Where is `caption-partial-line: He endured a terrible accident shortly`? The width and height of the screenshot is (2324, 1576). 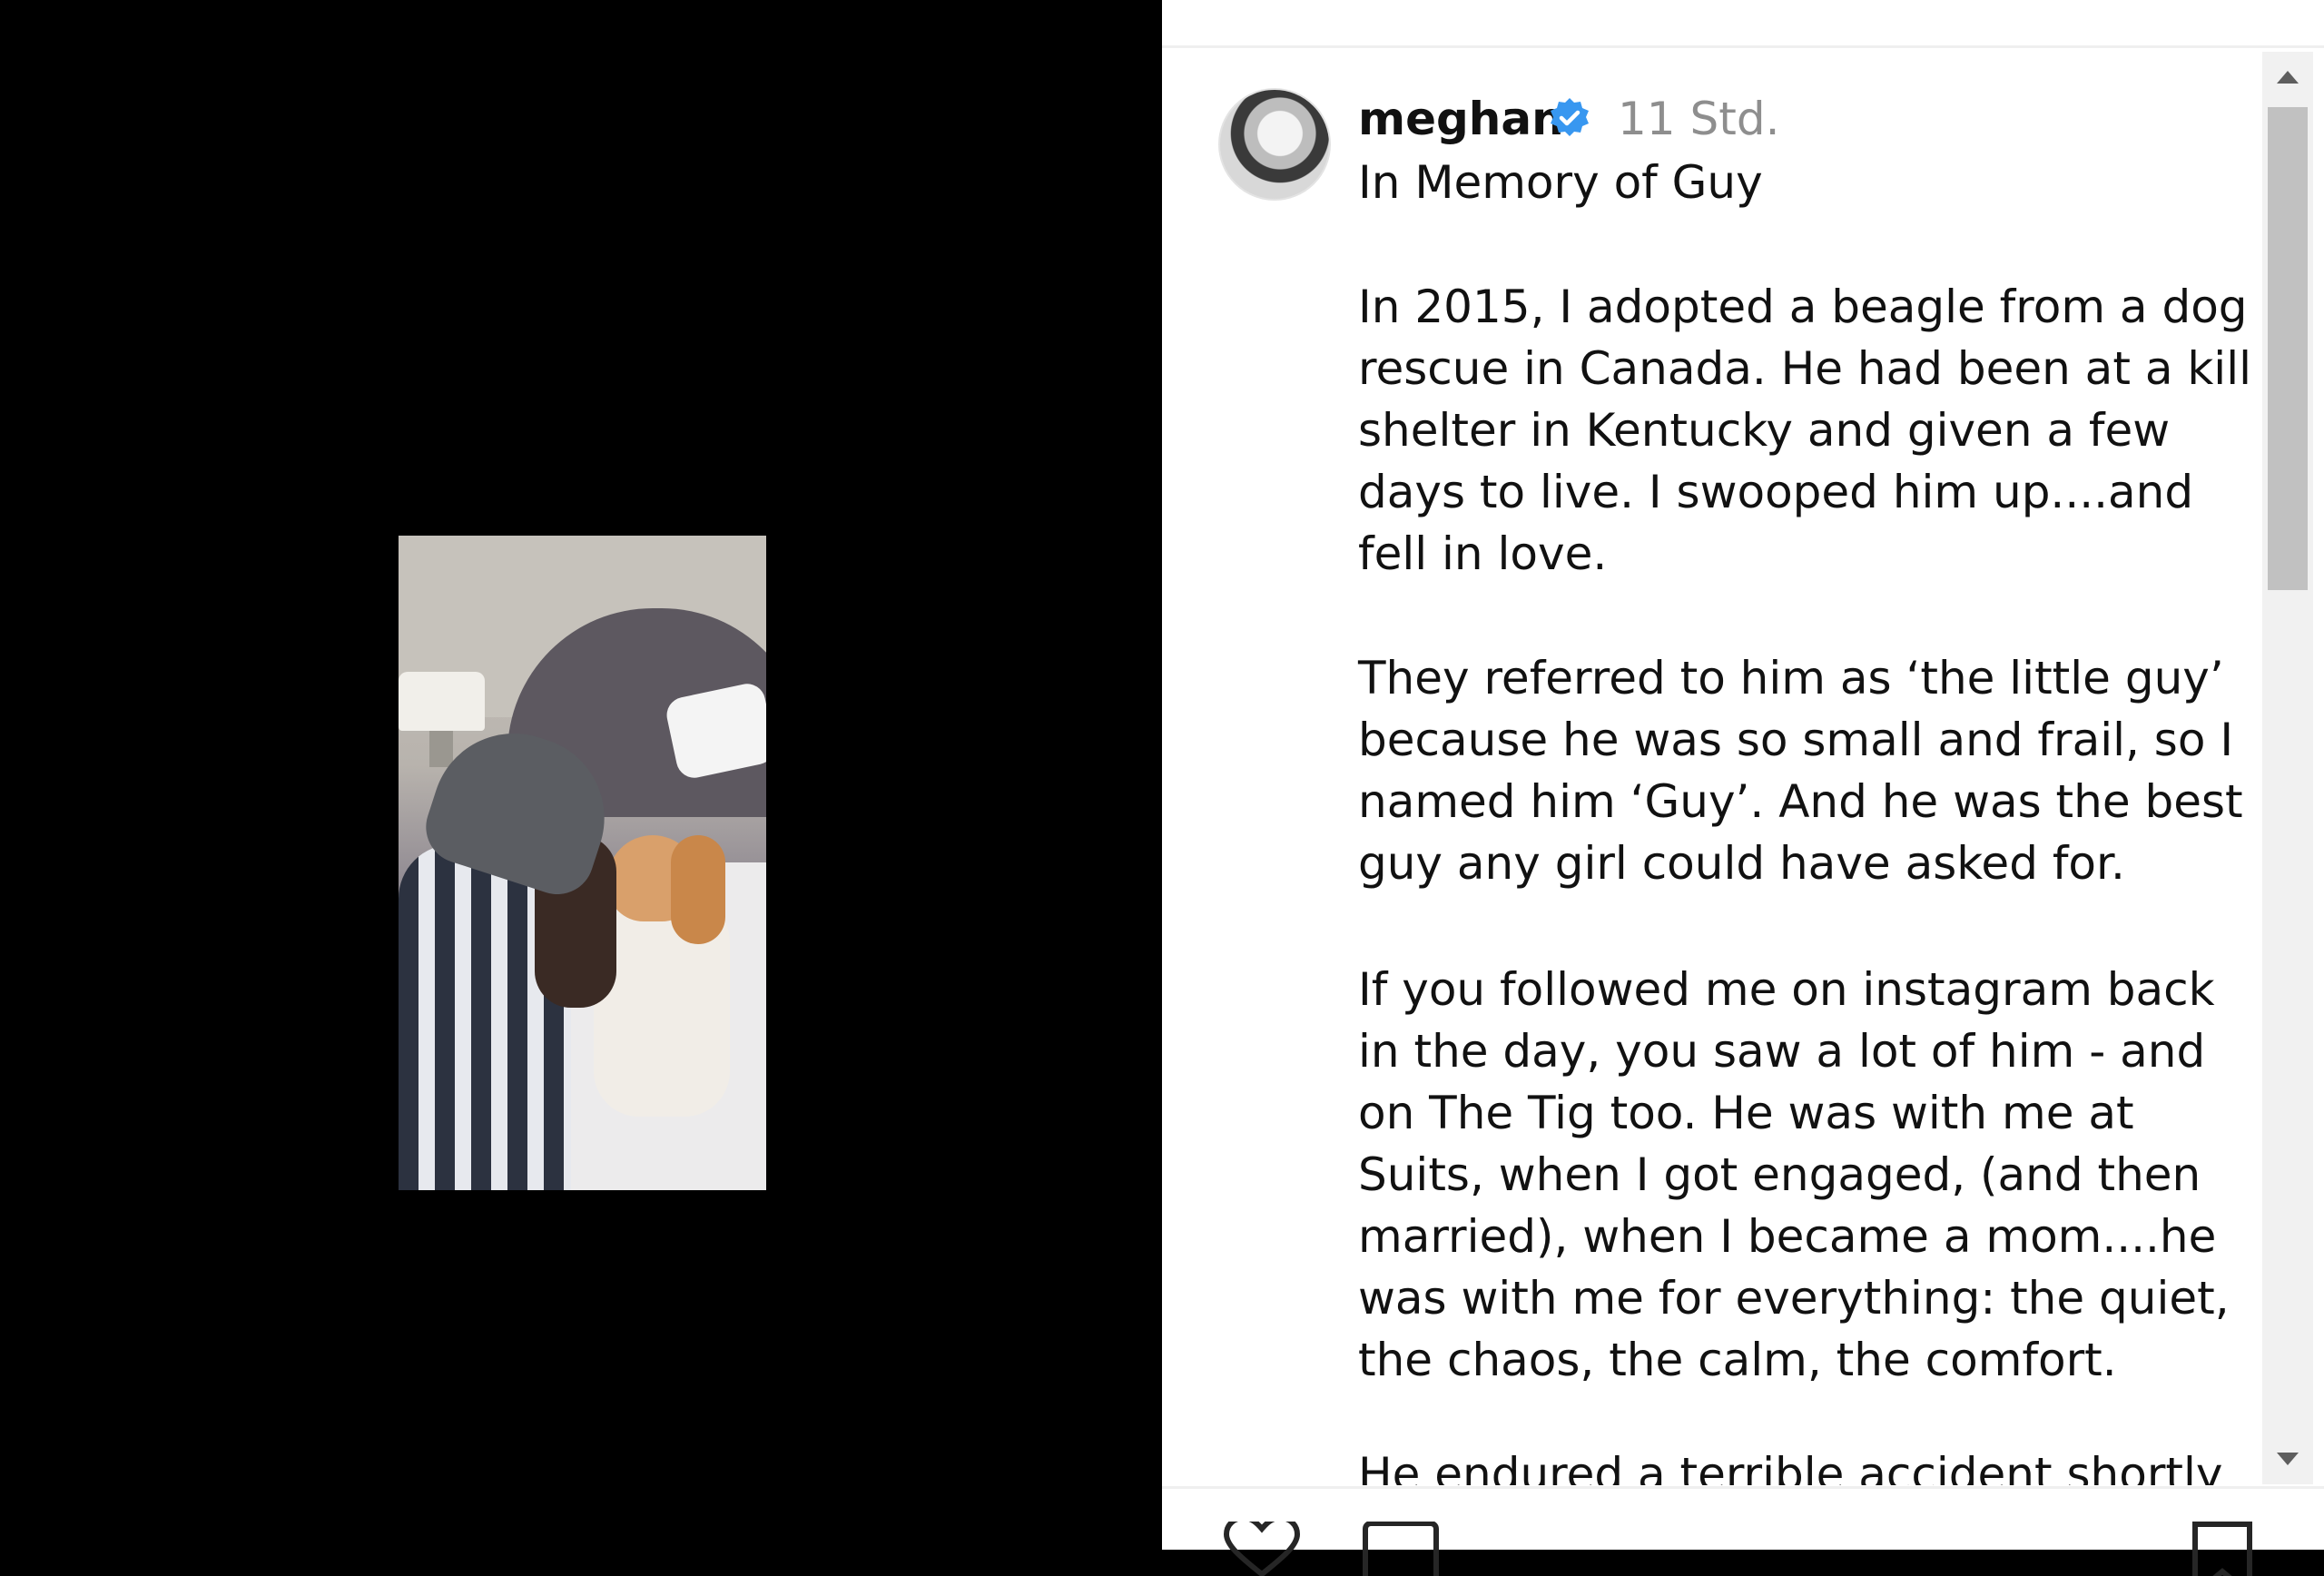
caption-partial-line: He endured a terrible accident shortly is located at coordinates (1790, 1466).